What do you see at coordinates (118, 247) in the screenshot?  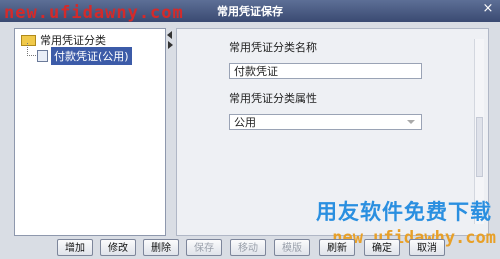 I see `edit-button: 修改` at bounding box center [118, 247].